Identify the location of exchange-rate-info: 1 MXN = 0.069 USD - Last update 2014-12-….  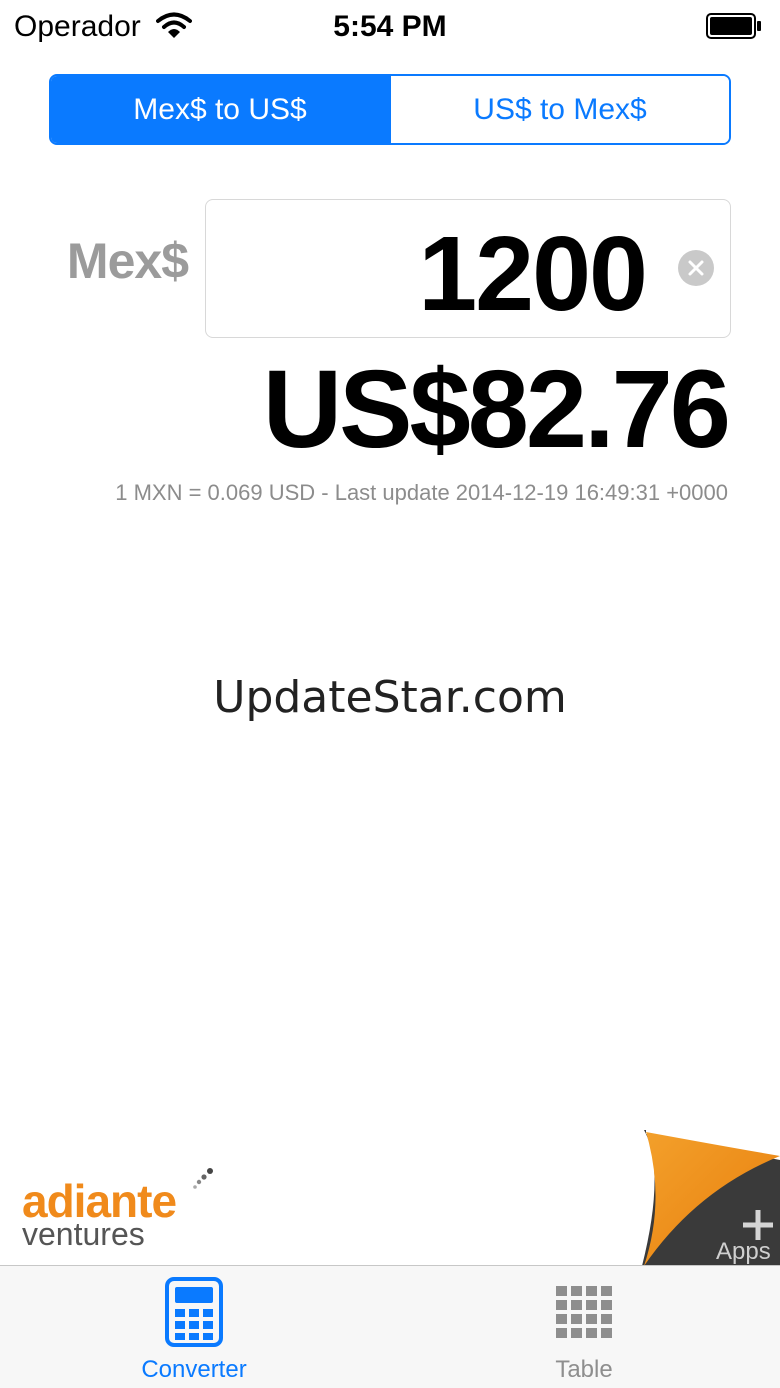
(421, 492).